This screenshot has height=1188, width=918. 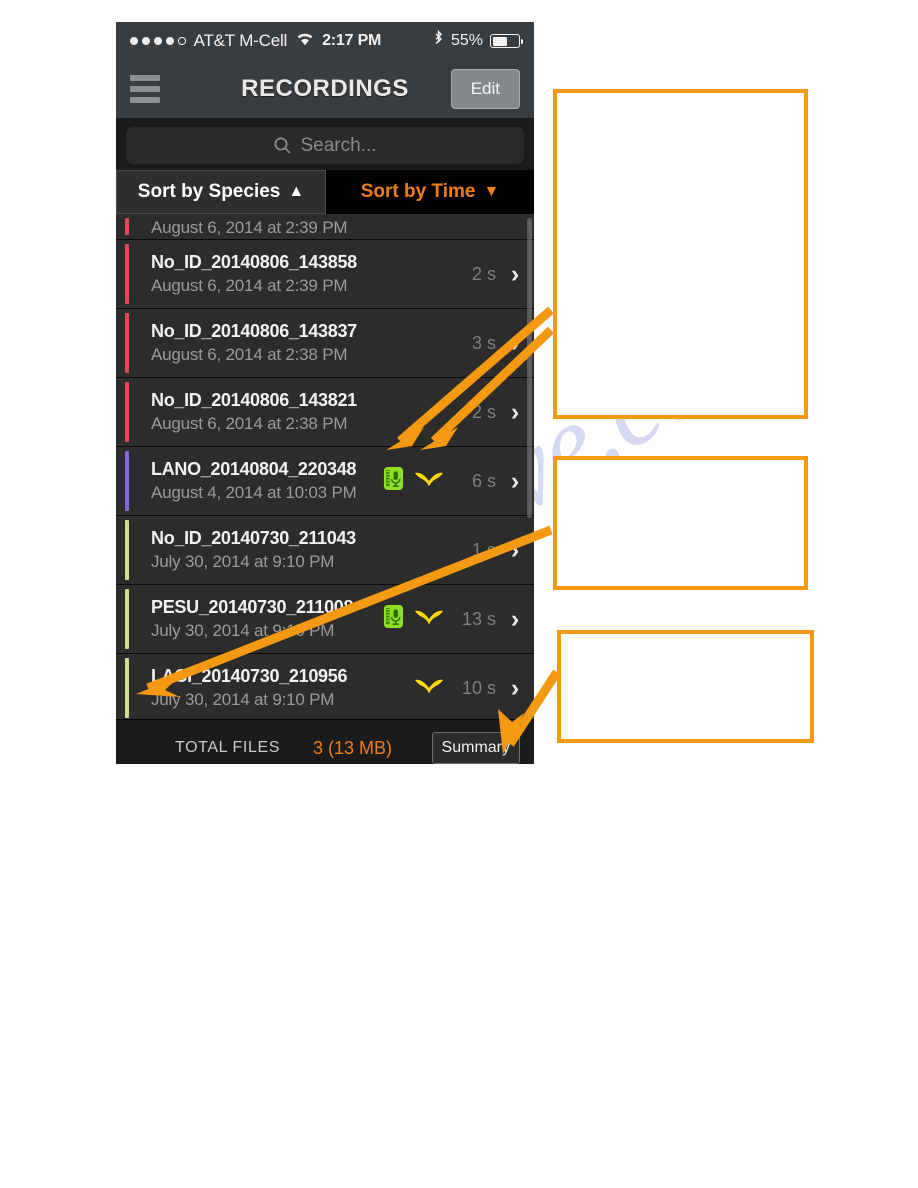 I want to click on status-bar: AT&T M-Cell 2:17 PM 55%, so click(x=325, y=41).